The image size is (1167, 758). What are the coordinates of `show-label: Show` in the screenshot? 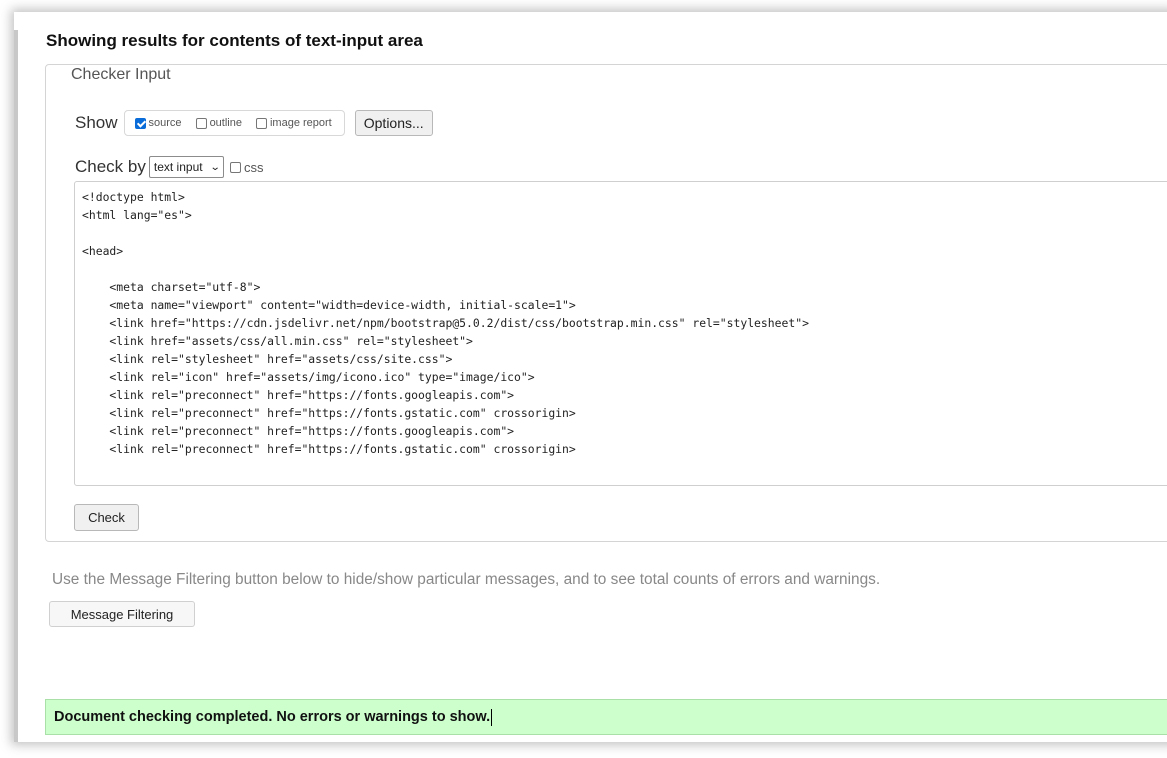 It's located at (96, 122).